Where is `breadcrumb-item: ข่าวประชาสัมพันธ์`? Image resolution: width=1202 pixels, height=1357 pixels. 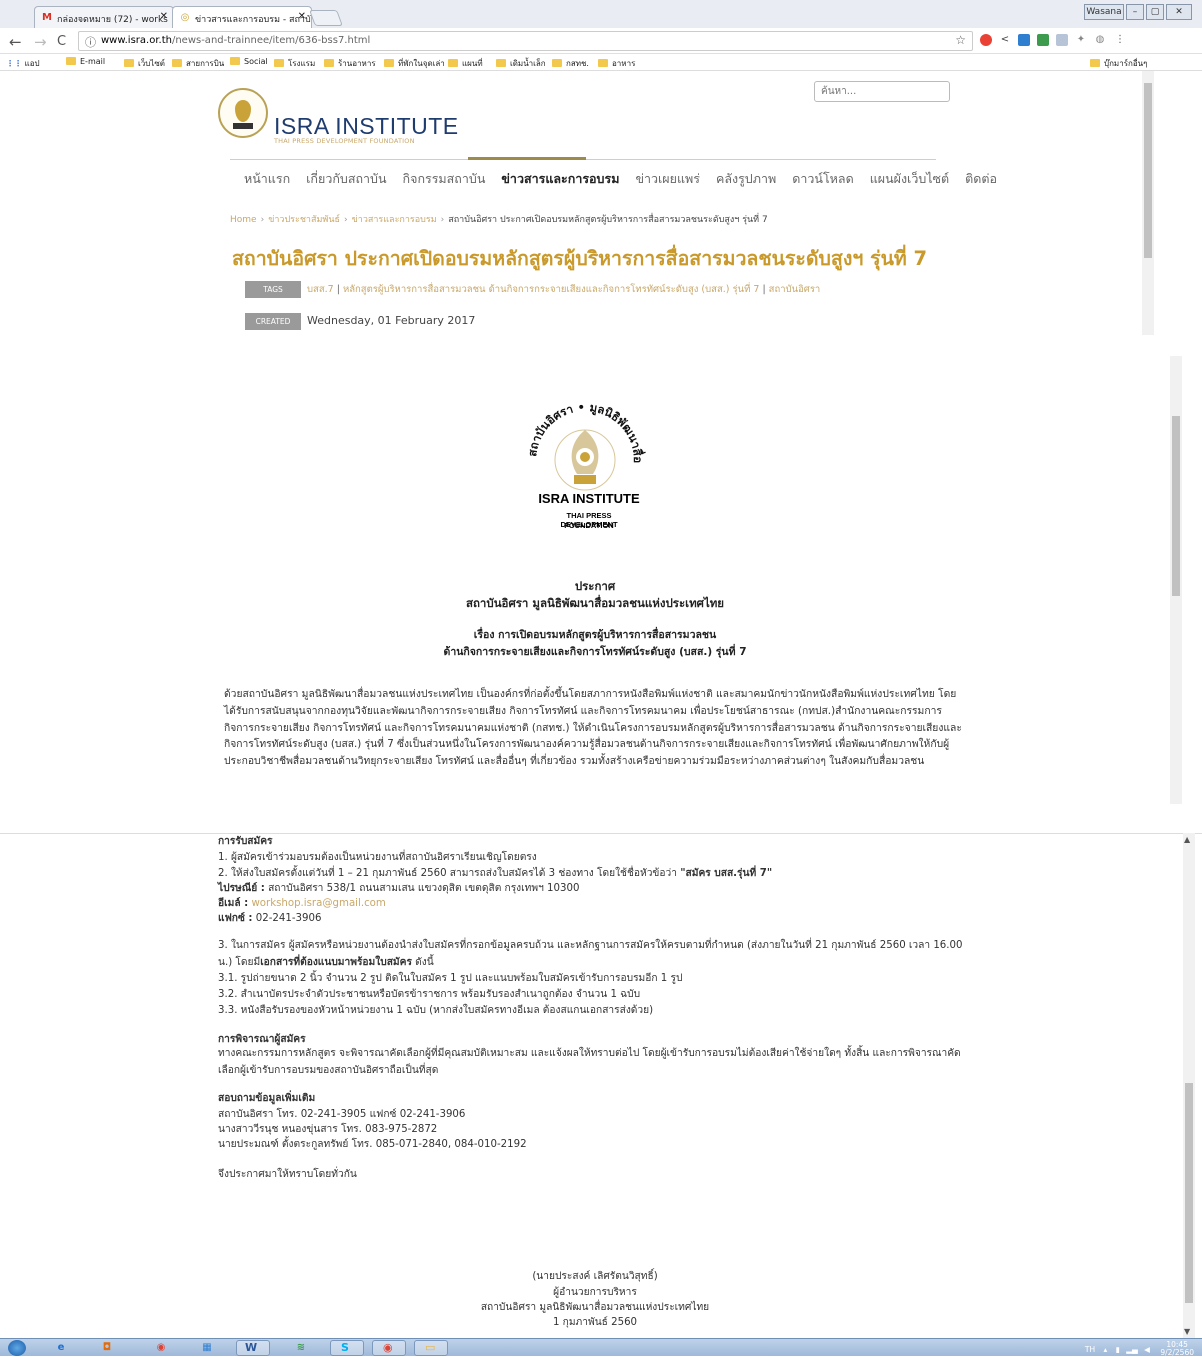 breadcrumb-item: ข่าวประชาสัมพันธ์ is located at coordinates (304, 220).